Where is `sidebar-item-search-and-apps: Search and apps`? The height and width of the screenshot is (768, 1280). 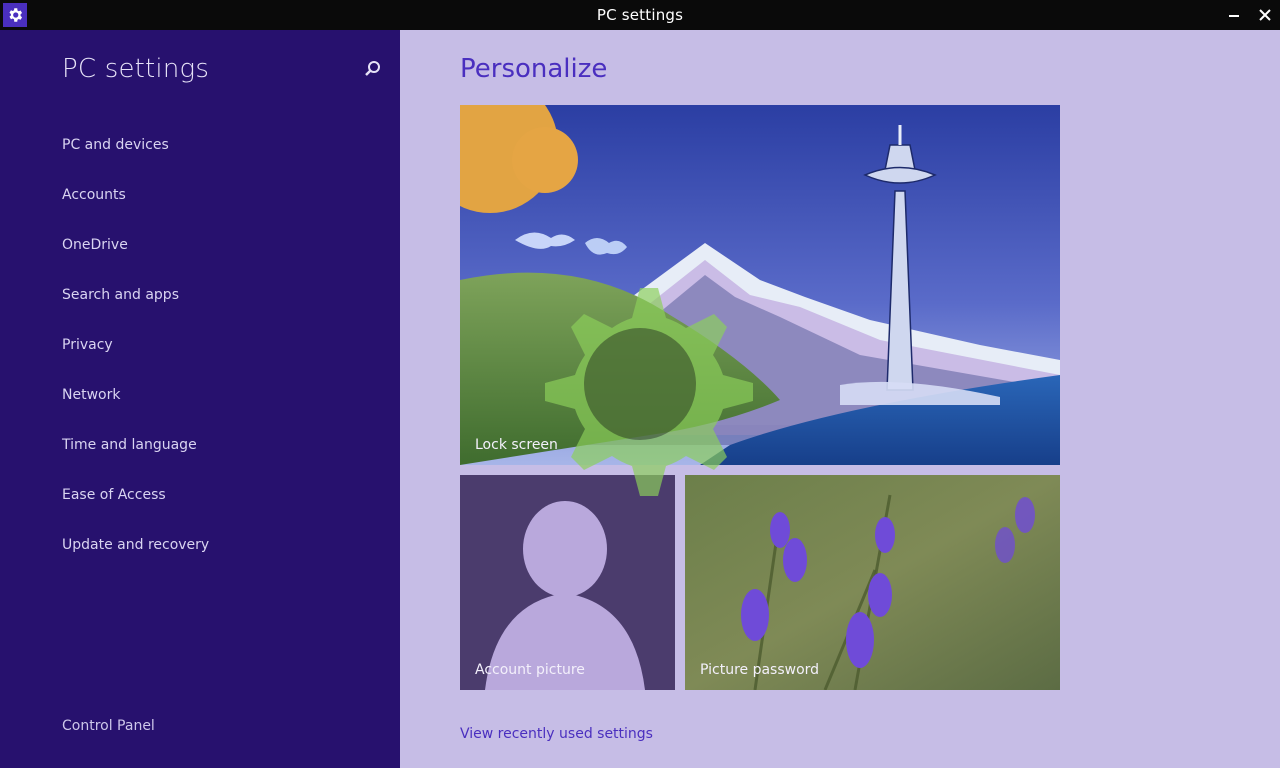
sidebar-item-search-and-apps: Search and apps is located at coordinates (135, 309).